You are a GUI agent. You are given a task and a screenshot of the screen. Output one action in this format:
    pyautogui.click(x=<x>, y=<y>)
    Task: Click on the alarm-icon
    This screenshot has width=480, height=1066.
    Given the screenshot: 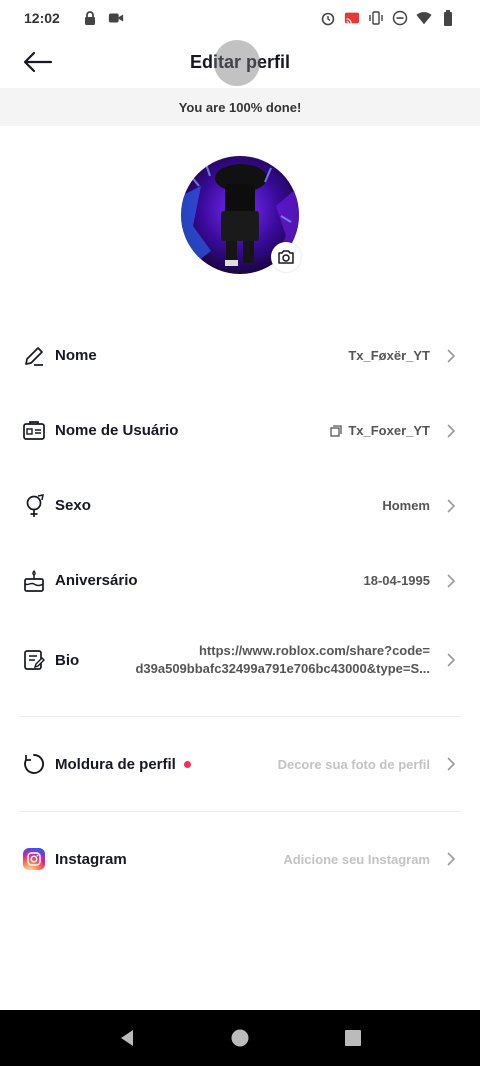 What is the action you would take?
    pyautogui.click(x=328, y=18)
    